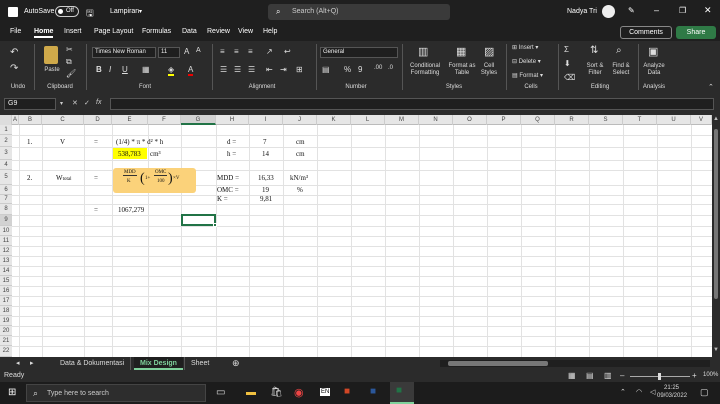  I want to click on row-header-6: 6, so click(6, 190).